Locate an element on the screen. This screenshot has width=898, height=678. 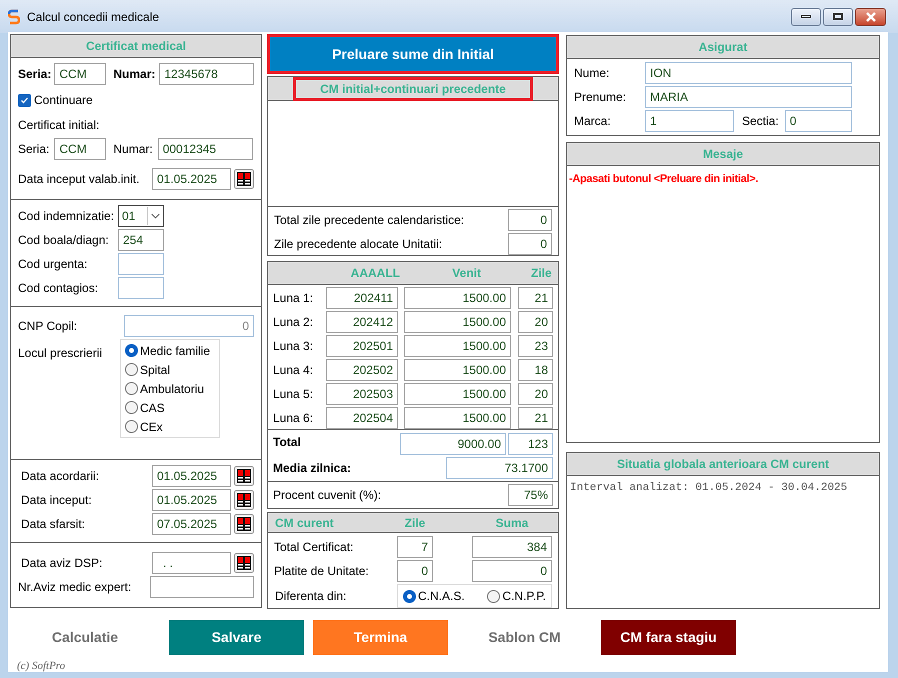
close-icon is located at coordinates (870, 17).